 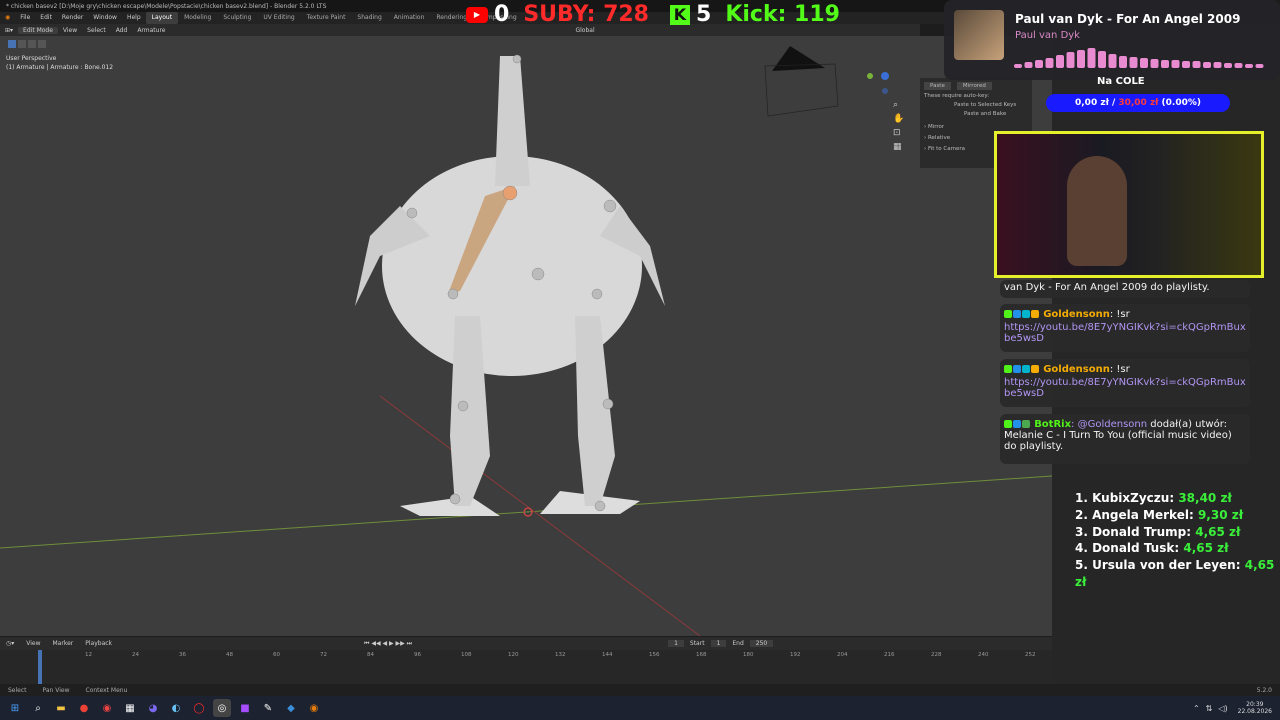 I want to click on paste-button: Paste, so click(x=937, y=86).